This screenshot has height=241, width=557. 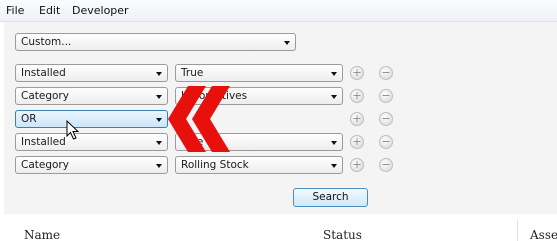 I want to click on column-divider, so click(x=517, y=230).